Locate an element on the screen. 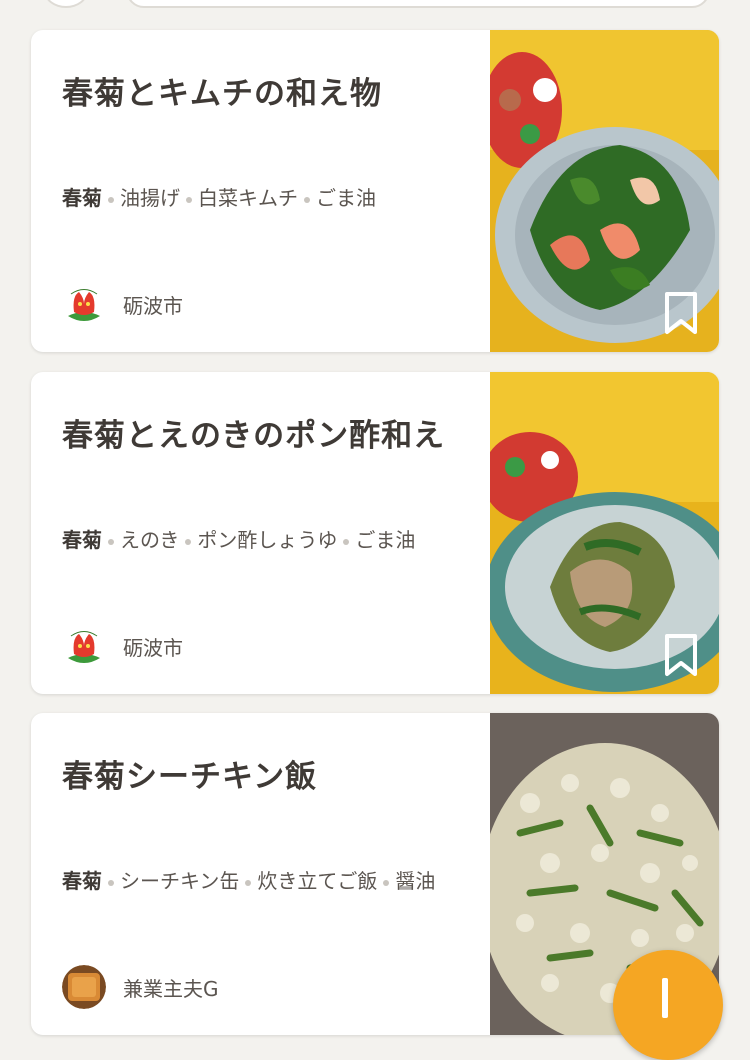 The height and width of the screenshot is (1060, 750). ingredient-list: 春菊 油揚げ 白菜キムチ ごま油 is located at coordinates (219, 196).